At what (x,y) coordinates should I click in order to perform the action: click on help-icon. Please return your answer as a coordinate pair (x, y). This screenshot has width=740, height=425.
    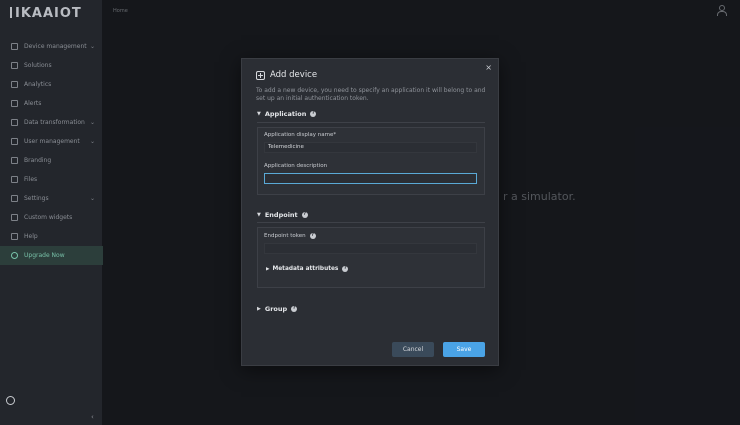
    Looking at the image, I should click on (14, 236).